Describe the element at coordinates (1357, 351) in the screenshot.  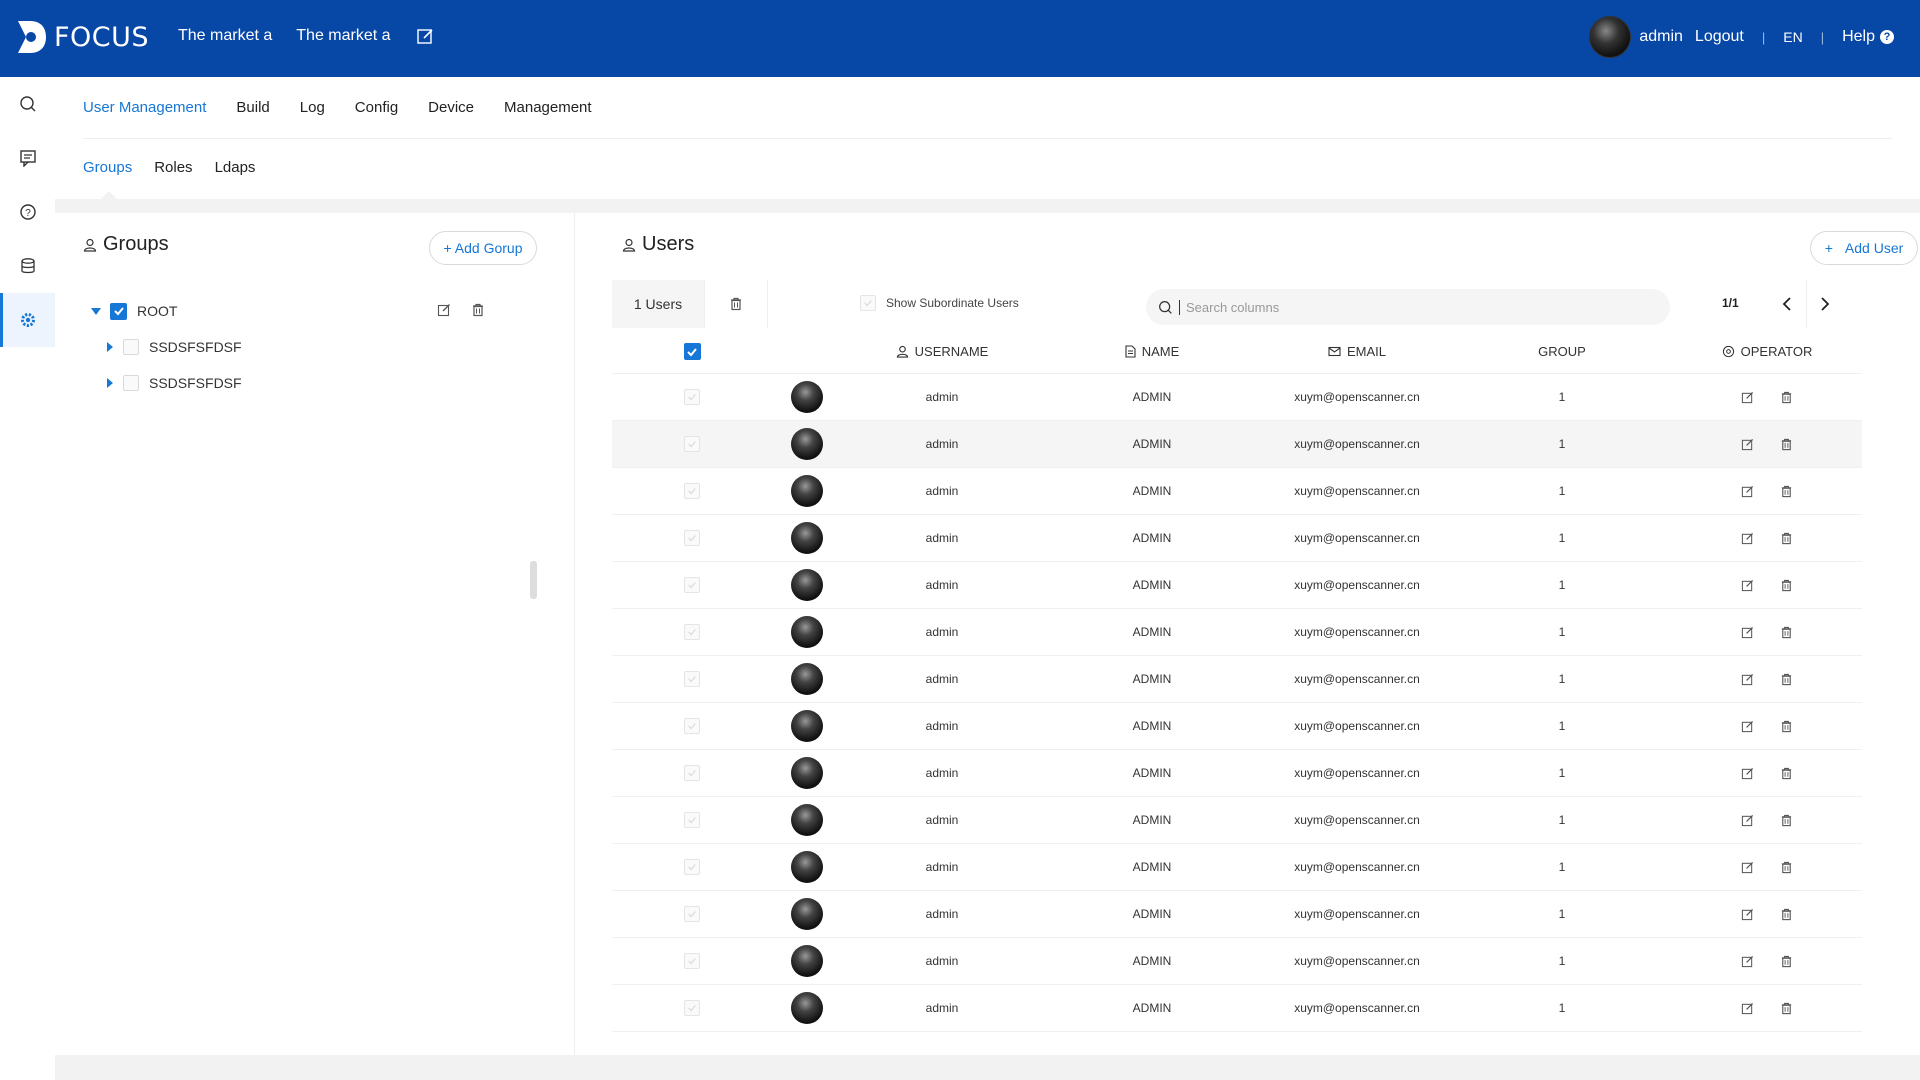
I see `column-header-email: EMAIL` at that location.